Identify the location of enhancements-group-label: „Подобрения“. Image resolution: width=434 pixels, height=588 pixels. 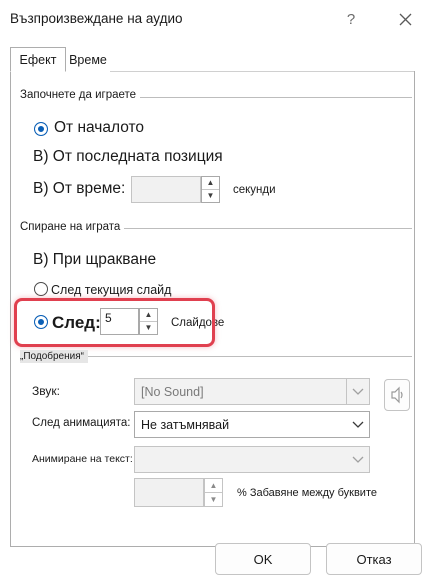
(54, 356).